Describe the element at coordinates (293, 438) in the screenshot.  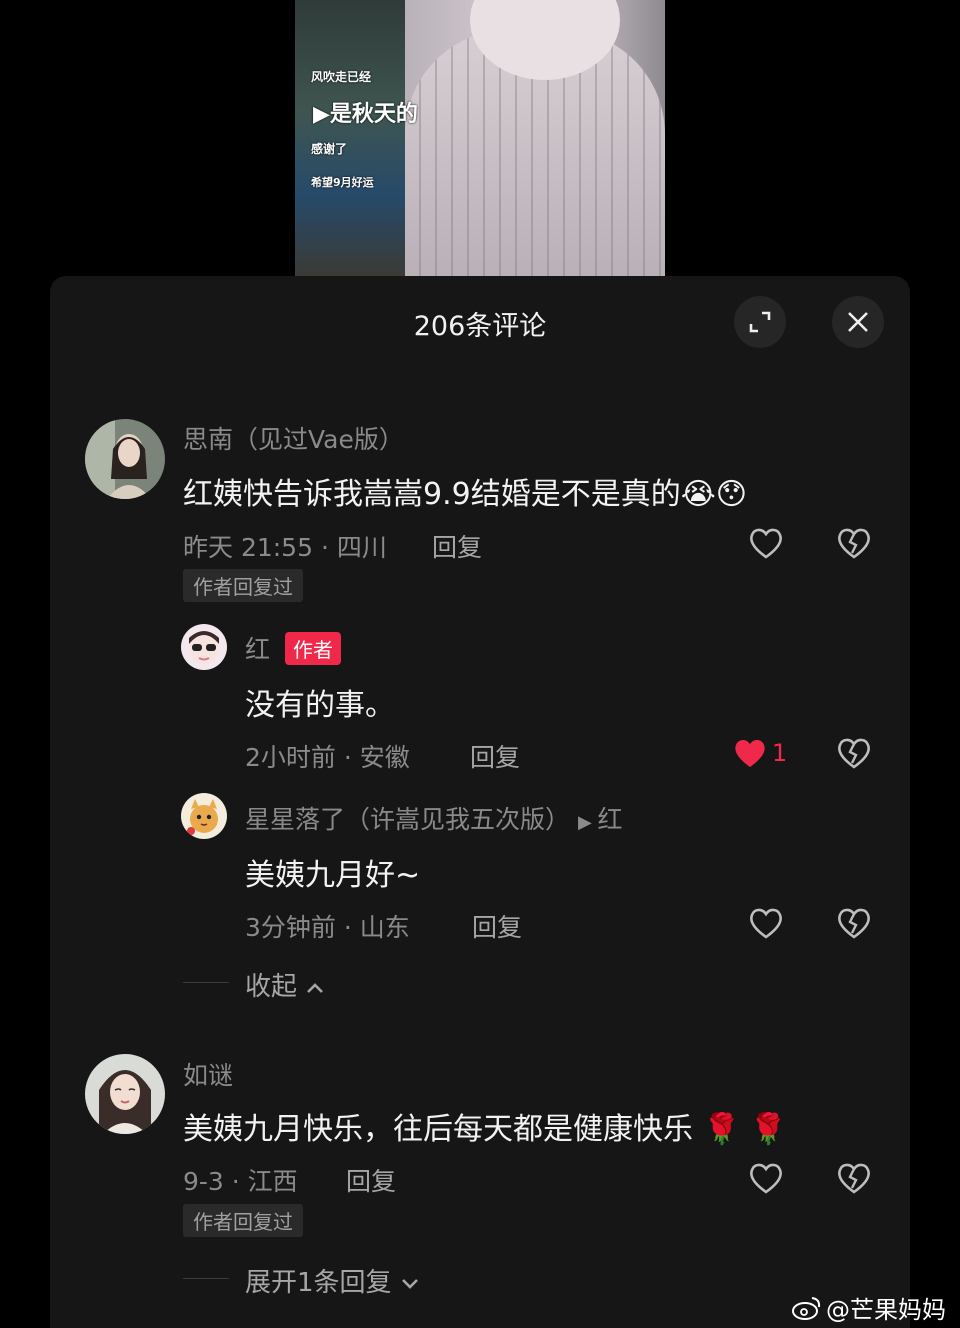
I see `comment-author-name: 思南（见过Vae版）` at that location.